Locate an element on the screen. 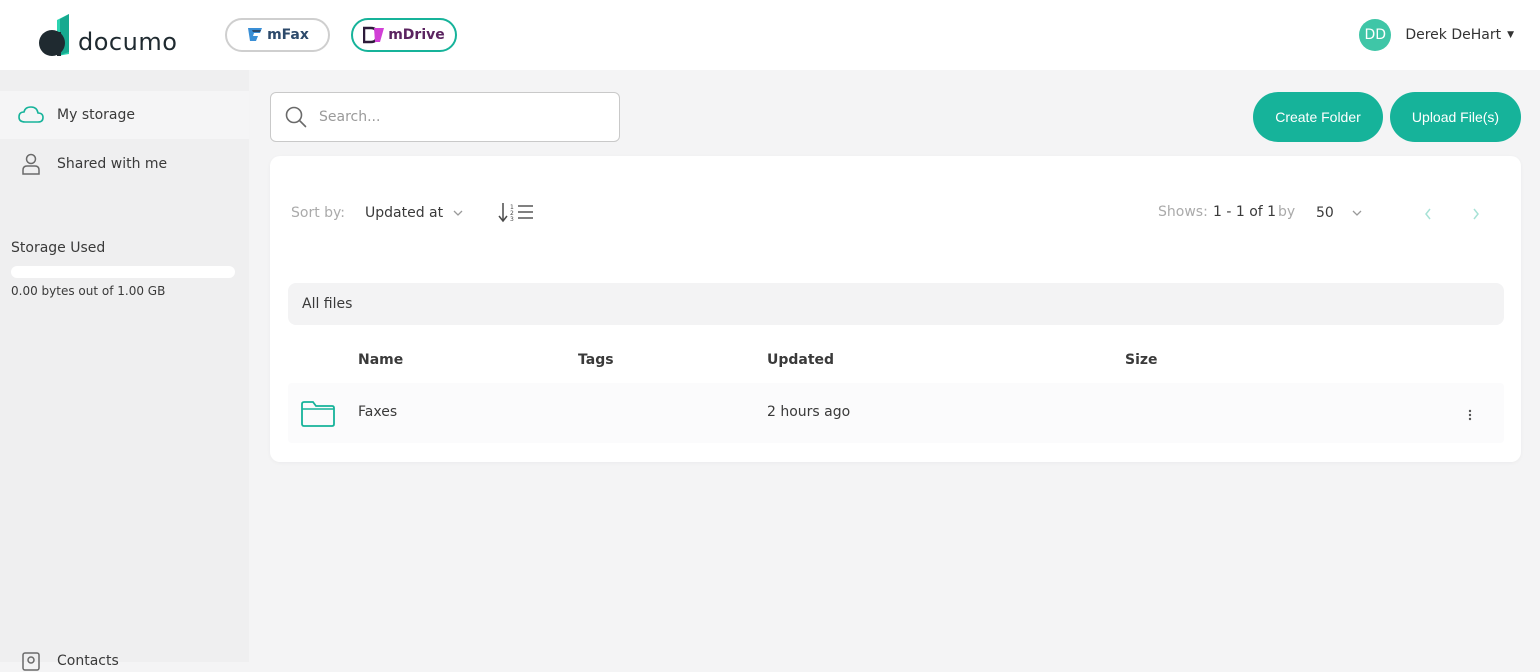  user-name: Derek DeHart is located at coordinates (1453, 35).